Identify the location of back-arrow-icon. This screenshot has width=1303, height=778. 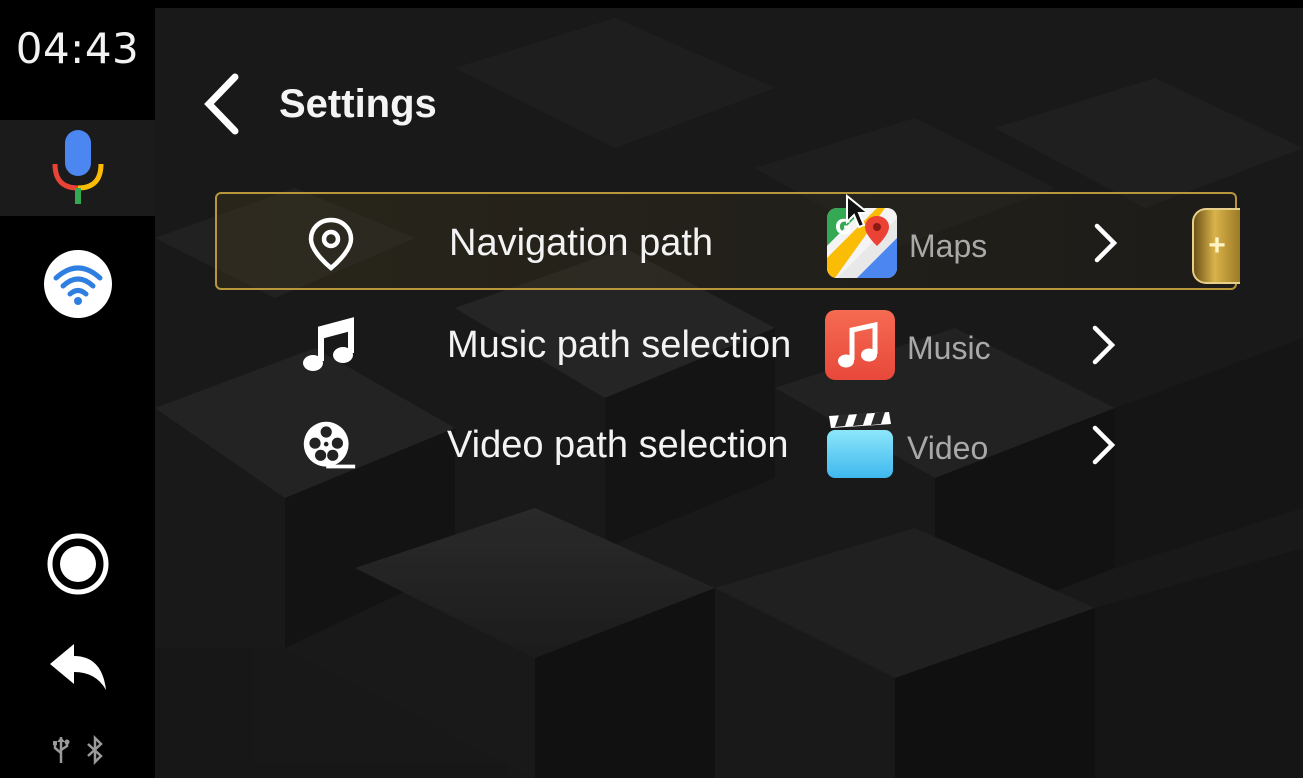
(78, 669).